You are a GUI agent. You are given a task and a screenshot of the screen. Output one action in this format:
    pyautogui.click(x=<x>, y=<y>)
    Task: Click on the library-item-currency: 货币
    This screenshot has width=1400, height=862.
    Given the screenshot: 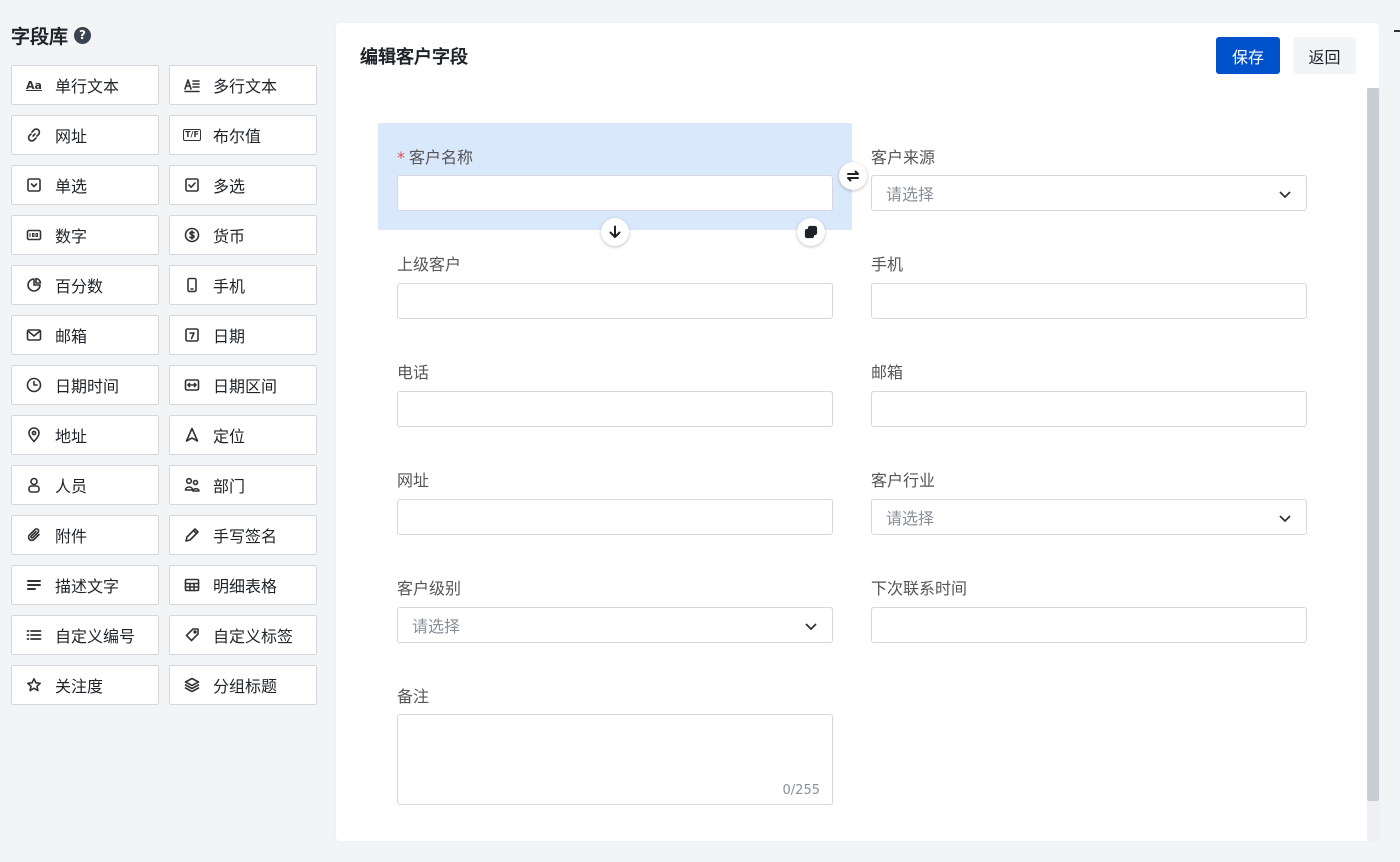 What is the action you would take?
    pyautogui.click(x=243, y=235)
    